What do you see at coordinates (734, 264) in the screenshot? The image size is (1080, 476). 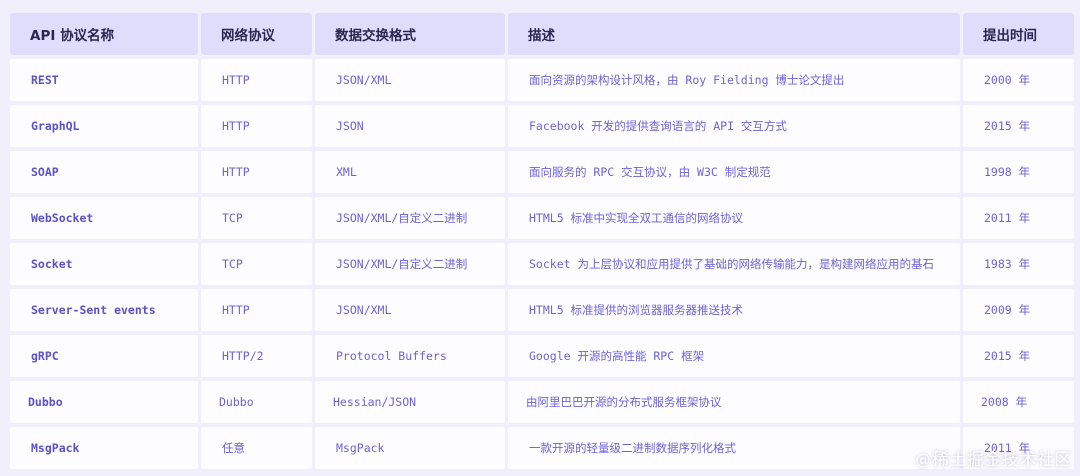 I see `cell-description: Socket 为上层协议和应用提供了基础的网络传输能力，是构建网络应用的基石` at bounding box center [734, 264].